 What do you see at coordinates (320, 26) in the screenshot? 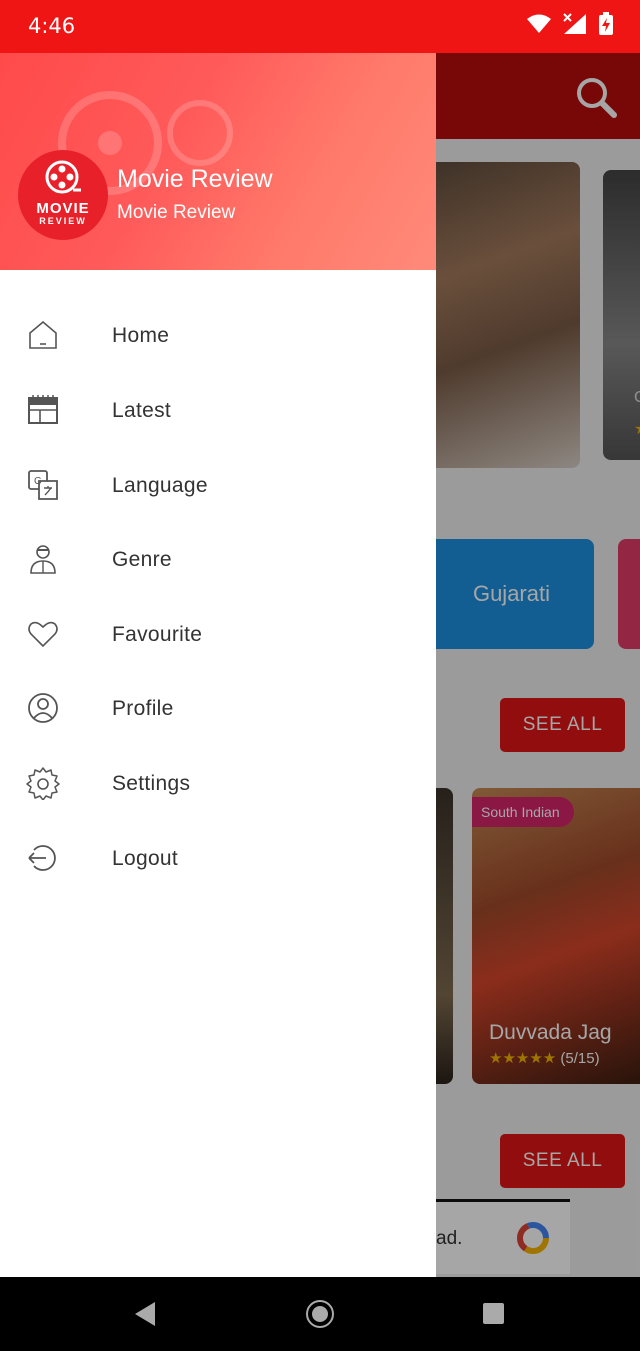
I see `status-bar: 4:46` at bounding box center [320, 26].